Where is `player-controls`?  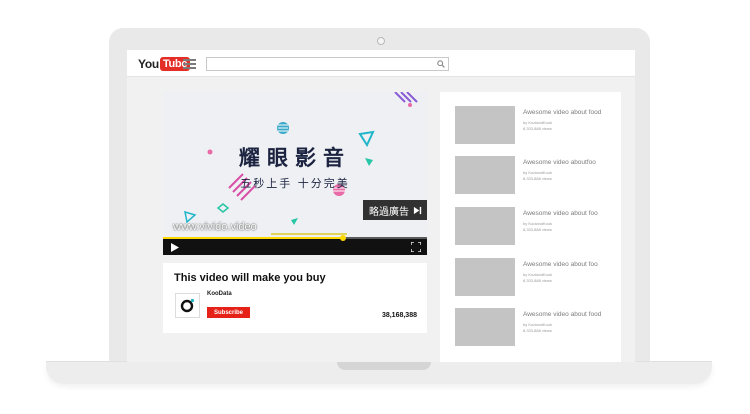
player-controls is located at coordinates (295, 245).